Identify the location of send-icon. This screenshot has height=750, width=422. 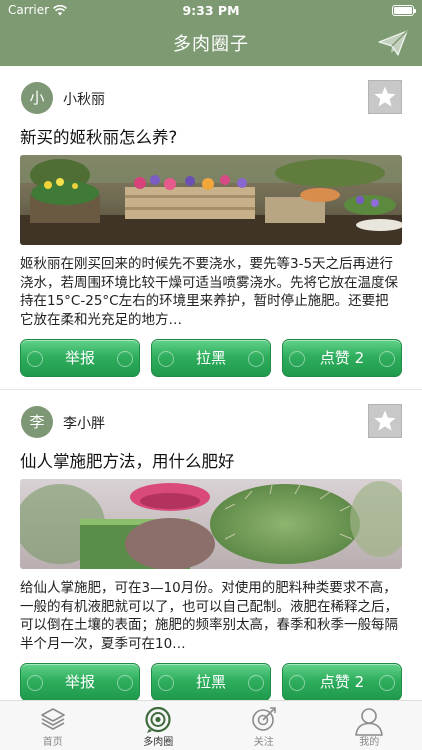
(393, 43).